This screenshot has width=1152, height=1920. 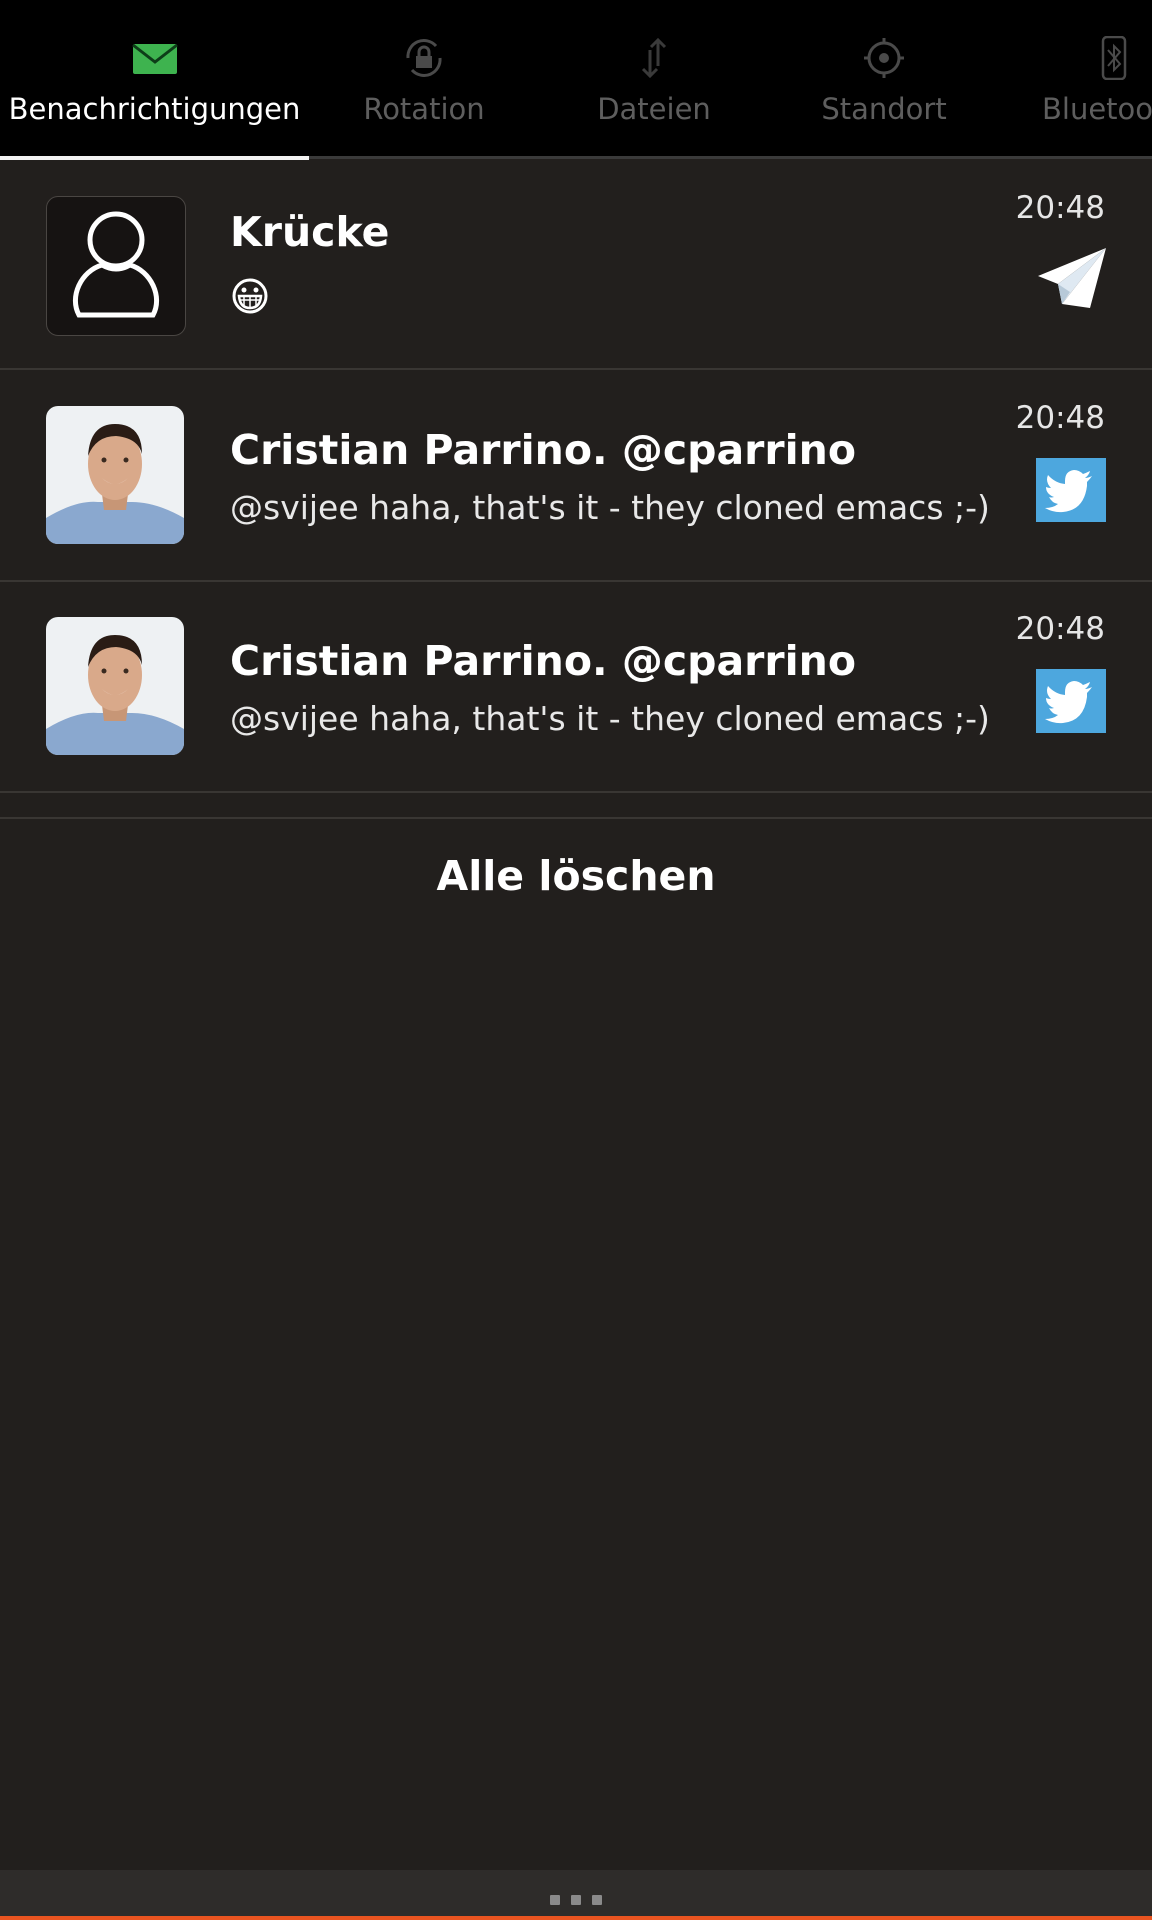 I want to click on clear-all-button: Alle löschen, so click(x=576, y=876).